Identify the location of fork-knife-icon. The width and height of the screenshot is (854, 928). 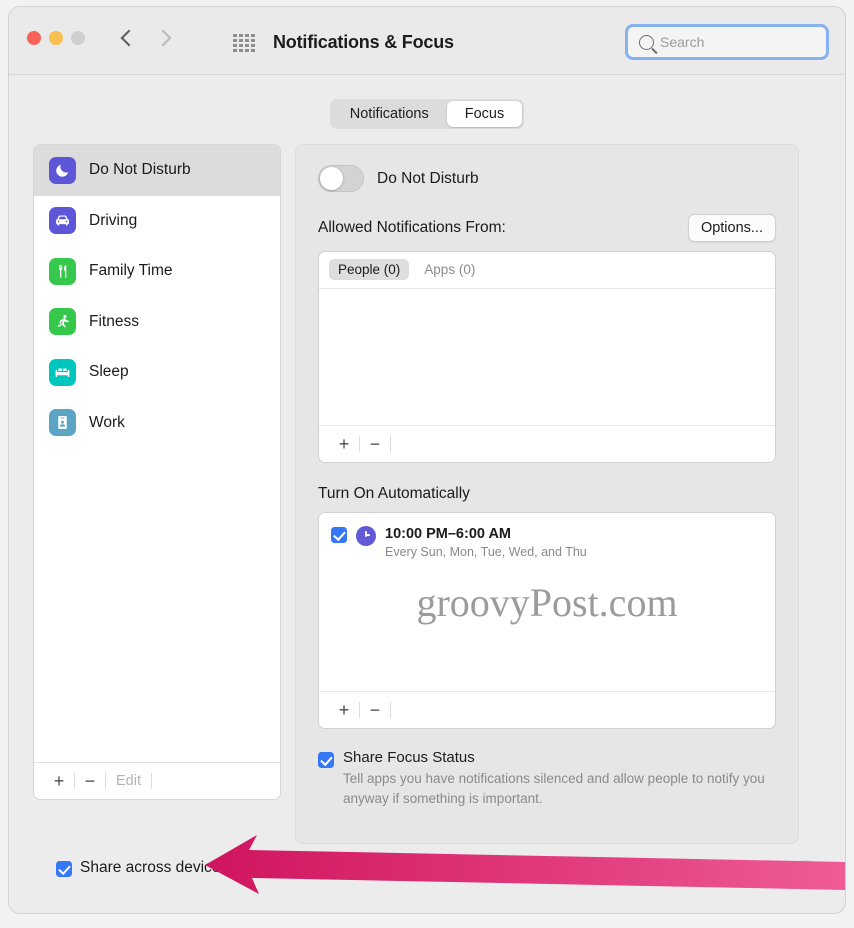
(62, 271).